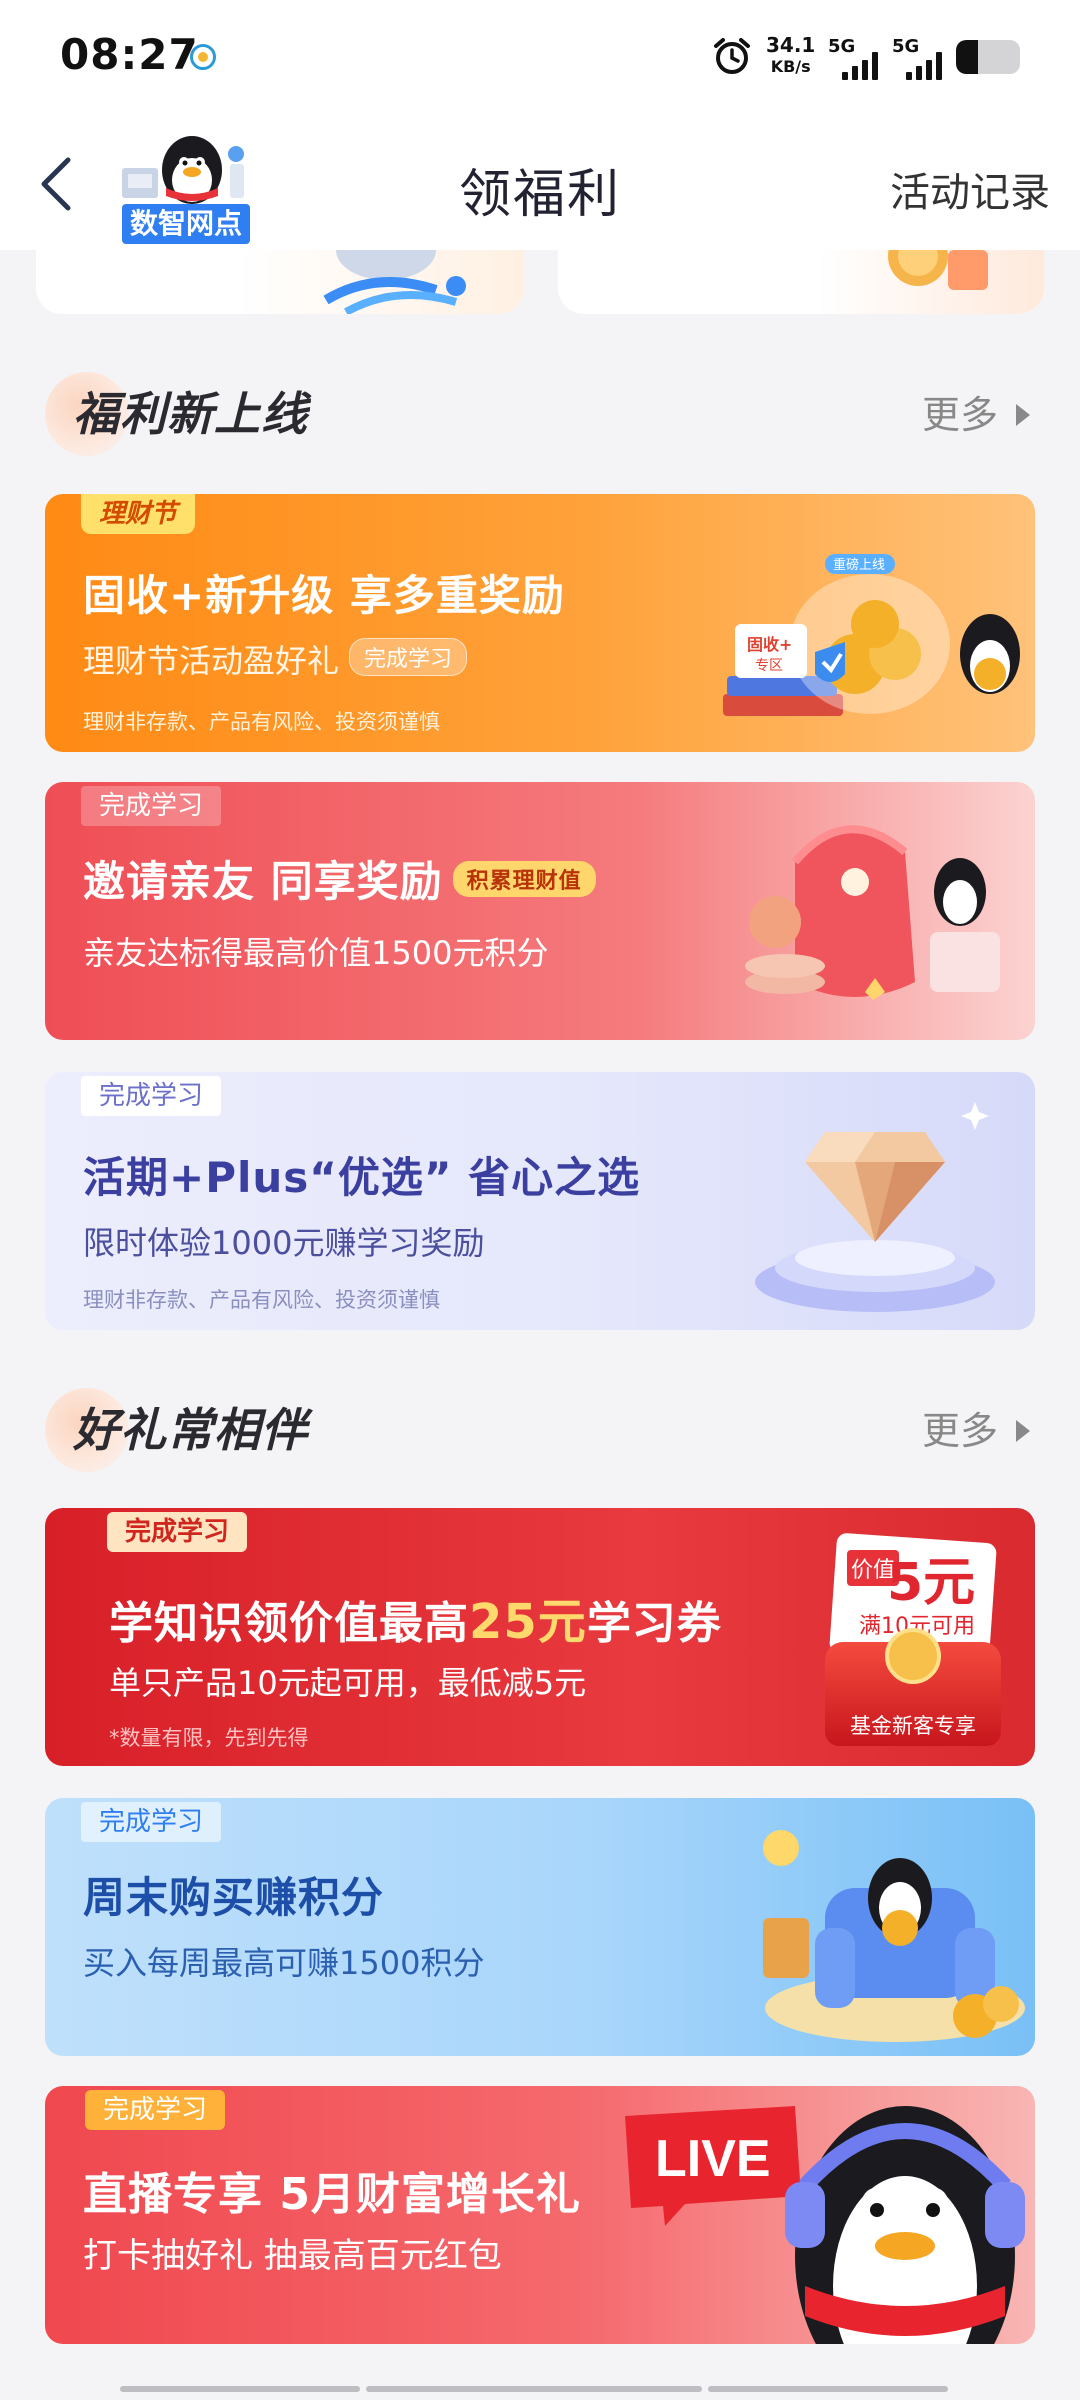 The width and height of the screenshot is (1080, 2400). What do you see at coordinates (540, 1927) in the screenshot?
I see `banner-weekend-points: 完成学习 周末购买赚积分 买入每周最高可赚1500积分` at bounding box center [540, 1927].